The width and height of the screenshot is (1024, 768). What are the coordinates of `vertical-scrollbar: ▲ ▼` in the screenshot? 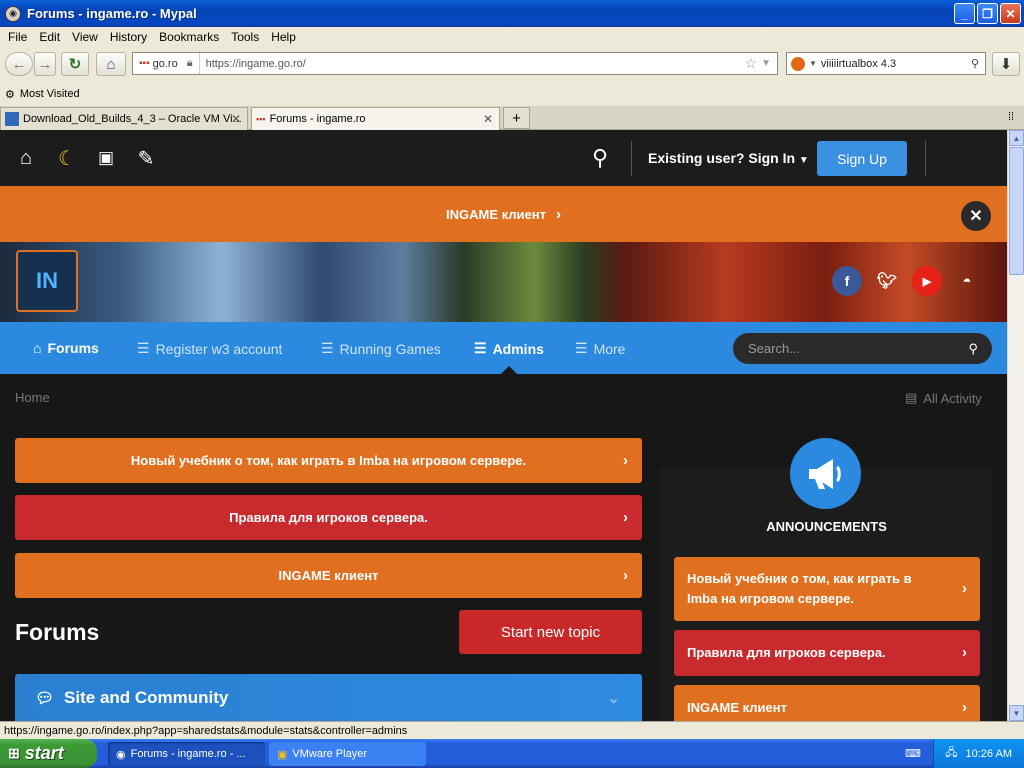 It's located at (1015, 425).